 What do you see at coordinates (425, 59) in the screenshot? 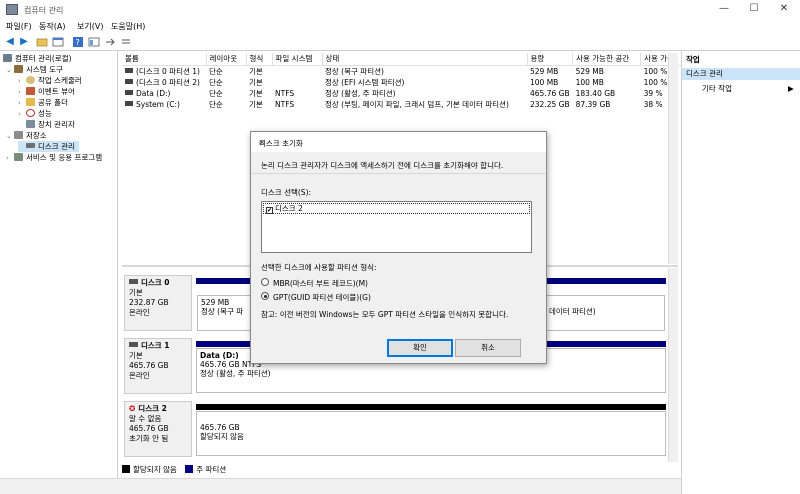
I see `col-status: 상태` at bounding box center [425, 59].